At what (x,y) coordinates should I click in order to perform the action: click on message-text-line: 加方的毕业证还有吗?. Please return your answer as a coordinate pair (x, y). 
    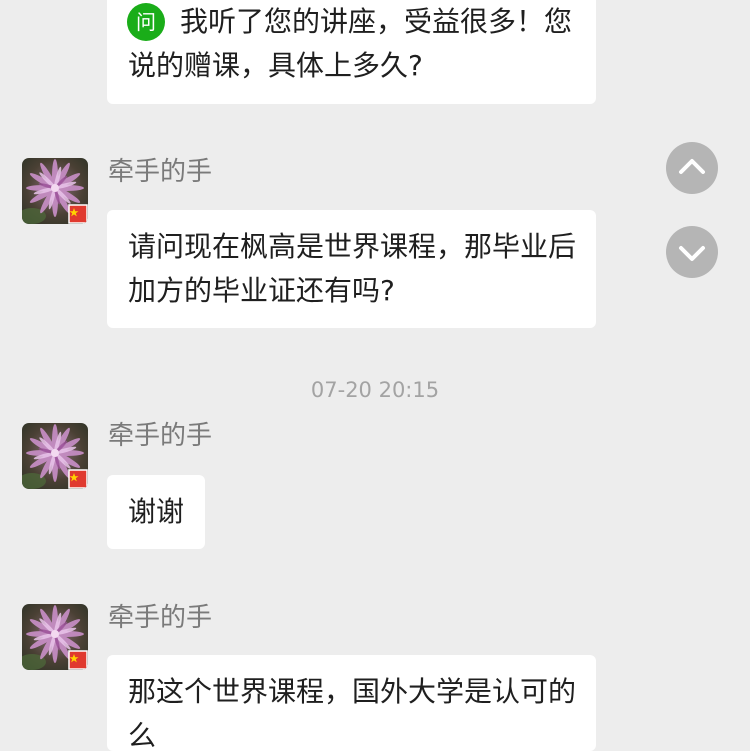
    Looking at the image, I should click on (261, 290).